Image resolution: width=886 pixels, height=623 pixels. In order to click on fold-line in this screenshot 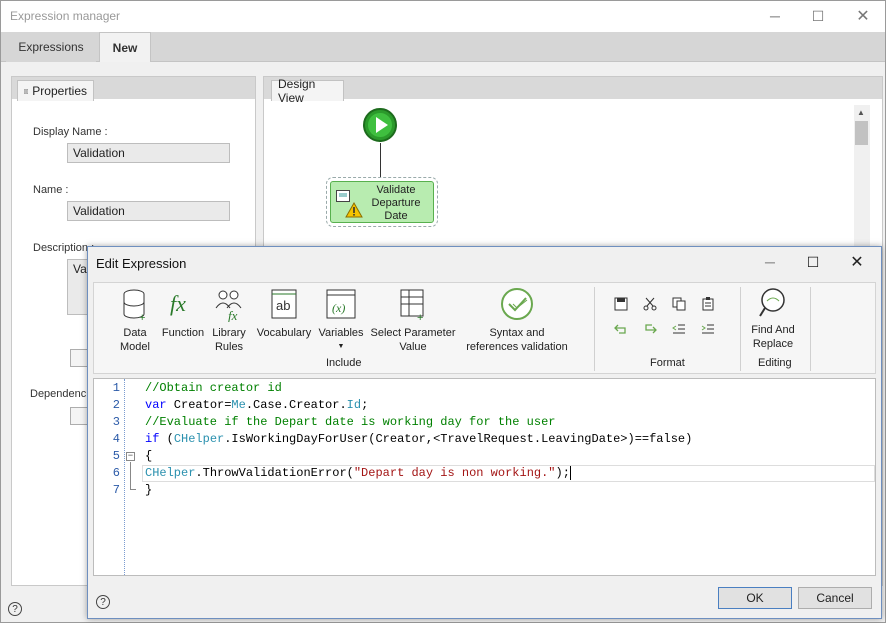, I will do `click(130, 475)`.